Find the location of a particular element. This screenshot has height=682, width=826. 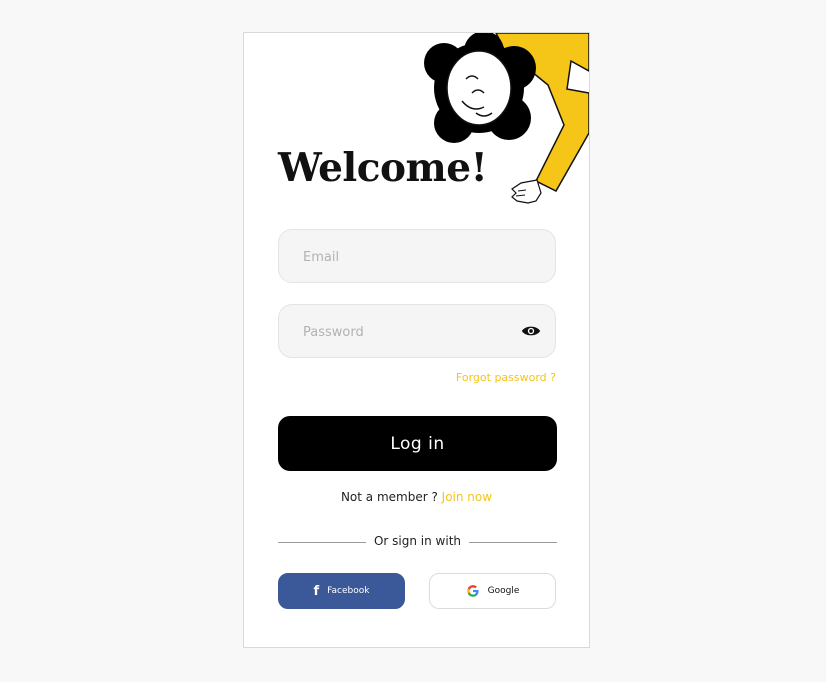

password-field-container is located at coordinates (417, 331).